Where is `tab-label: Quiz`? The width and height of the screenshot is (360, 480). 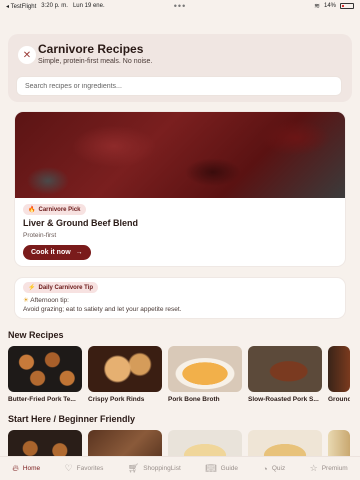 tab-label: Quiz is located at coordinates (278, 468).